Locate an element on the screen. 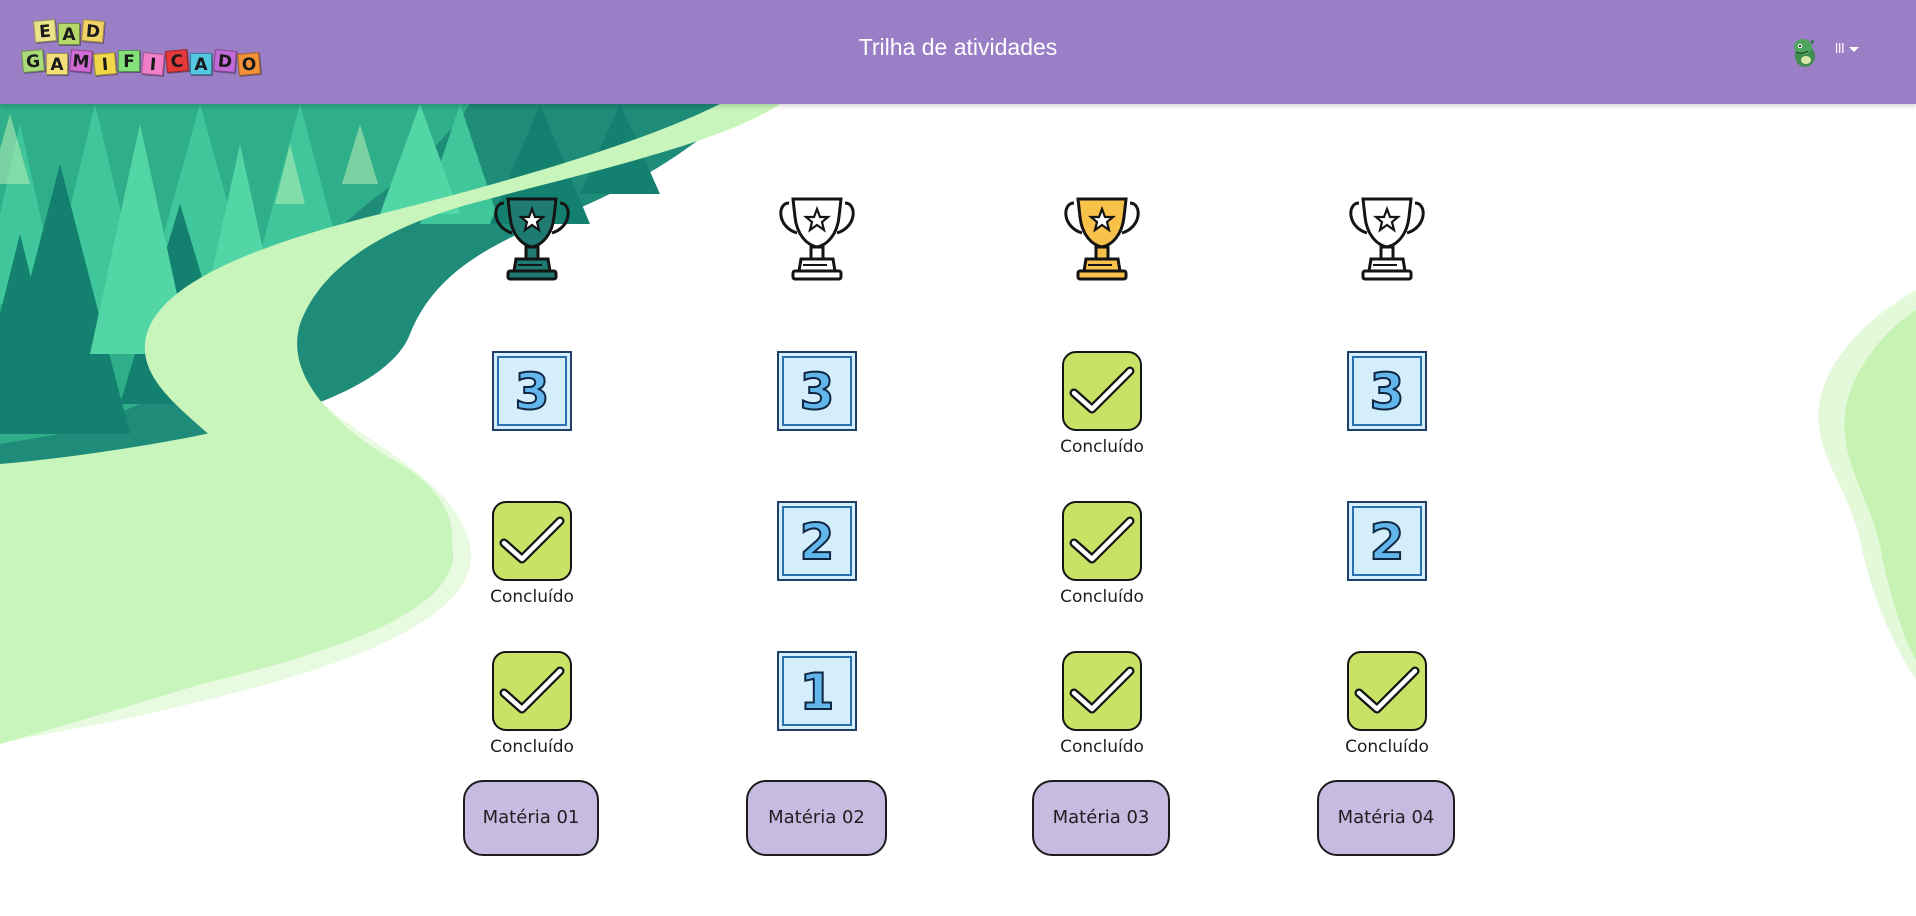 The image size is (1916, 916). top-navbar: EADGAMIFICADO Trilha de atividades lll is located at coordinates (958, 52).